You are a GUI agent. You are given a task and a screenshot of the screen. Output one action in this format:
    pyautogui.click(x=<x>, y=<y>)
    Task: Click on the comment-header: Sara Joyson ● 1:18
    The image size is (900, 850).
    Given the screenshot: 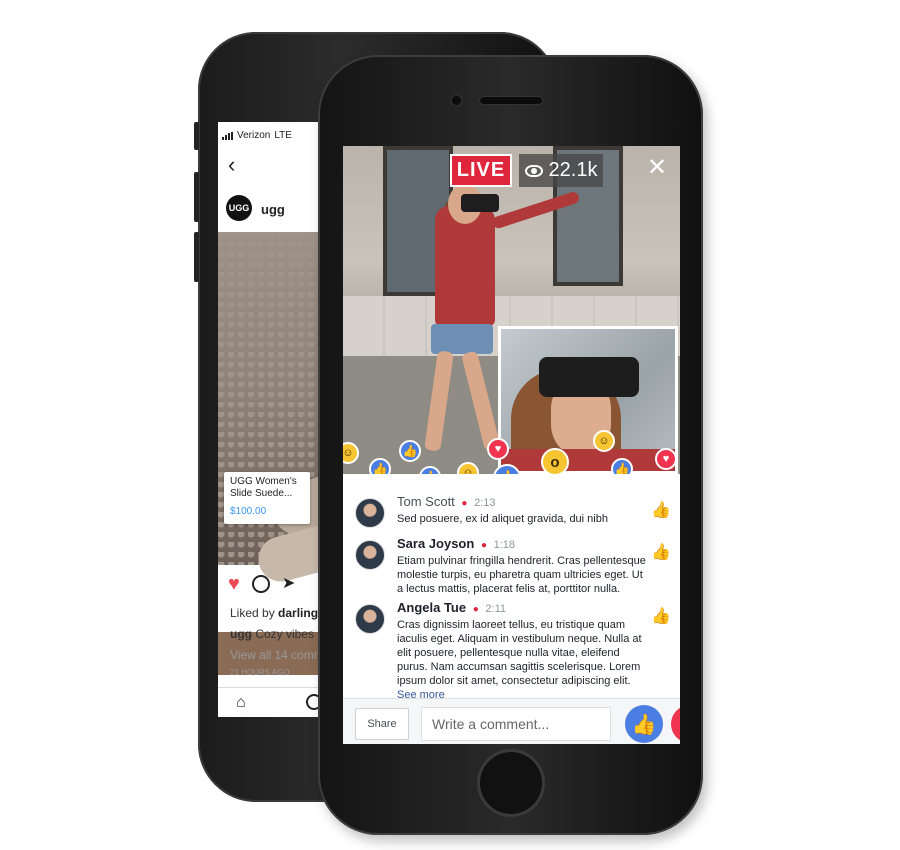 What is the action you would take?
    pyautogui.click(x=456, y=543)
    